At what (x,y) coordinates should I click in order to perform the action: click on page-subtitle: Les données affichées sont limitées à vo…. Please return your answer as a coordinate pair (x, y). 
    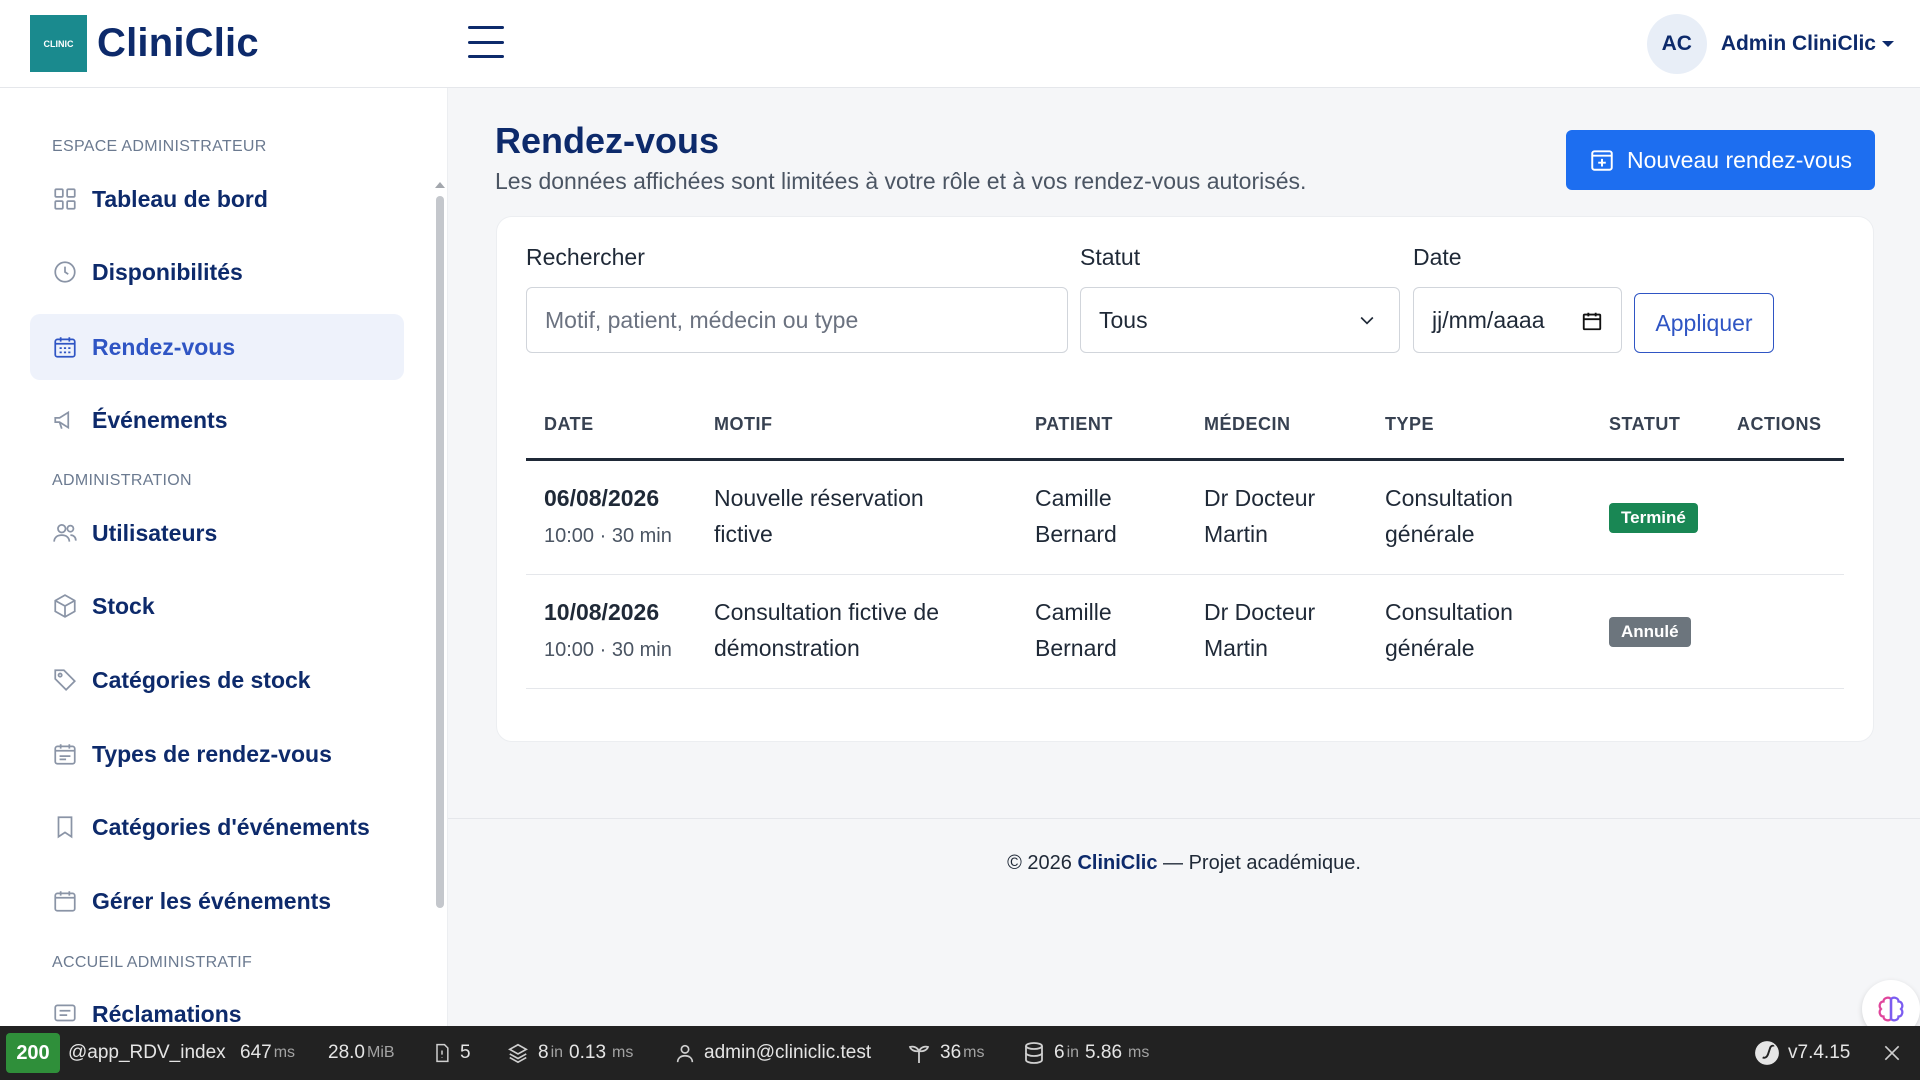
    Looking at the image, I should click on (901, 181).